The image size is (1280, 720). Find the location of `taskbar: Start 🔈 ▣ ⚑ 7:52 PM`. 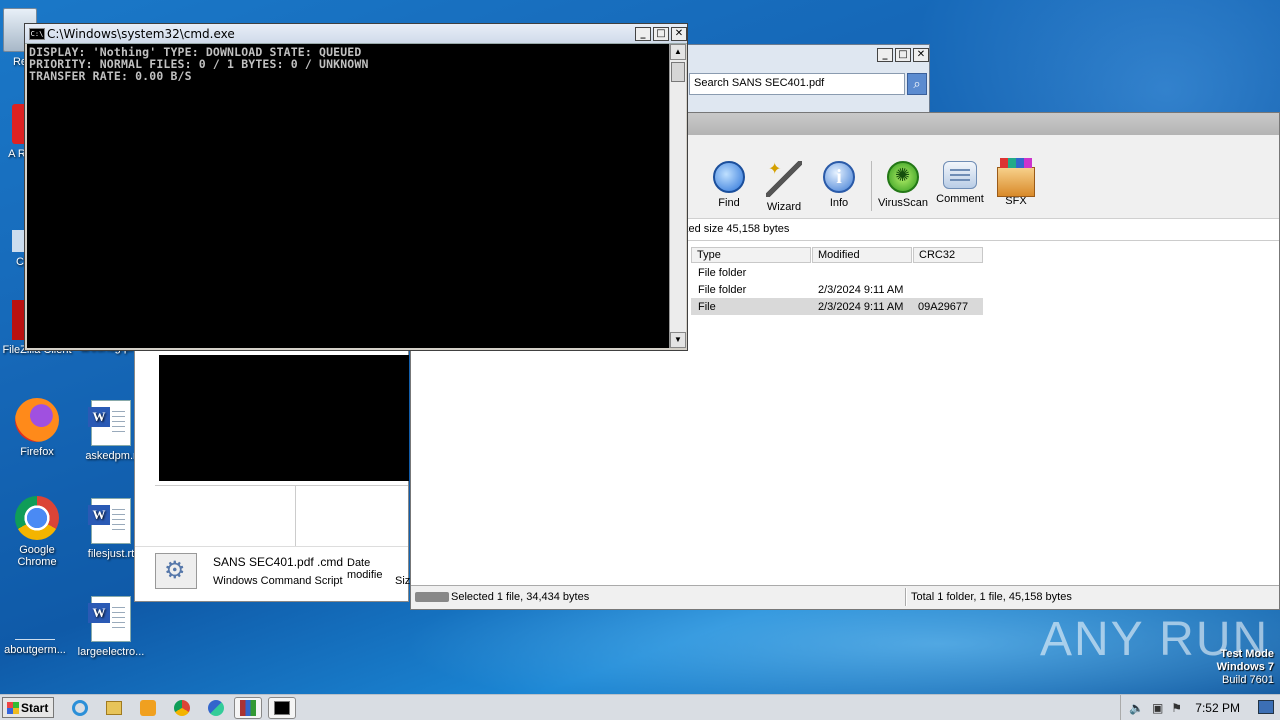

taskbar: Start 🔈 ▣ ⚑ 7:52 PM is located at coordinates (640, 707).